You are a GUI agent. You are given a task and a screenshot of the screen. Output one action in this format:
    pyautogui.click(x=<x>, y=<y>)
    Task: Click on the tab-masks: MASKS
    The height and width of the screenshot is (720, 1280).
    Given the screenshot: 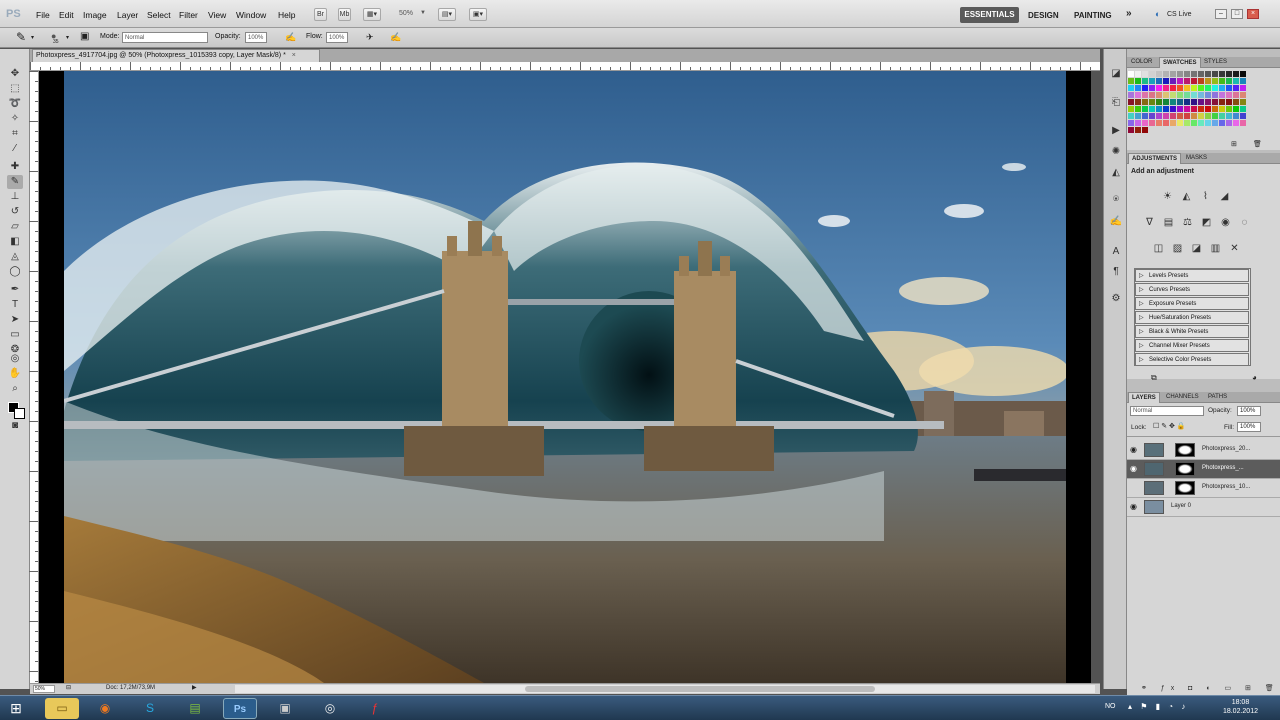 What is the action you would take?
    pyautogui.click(x=1196, y=158)
    